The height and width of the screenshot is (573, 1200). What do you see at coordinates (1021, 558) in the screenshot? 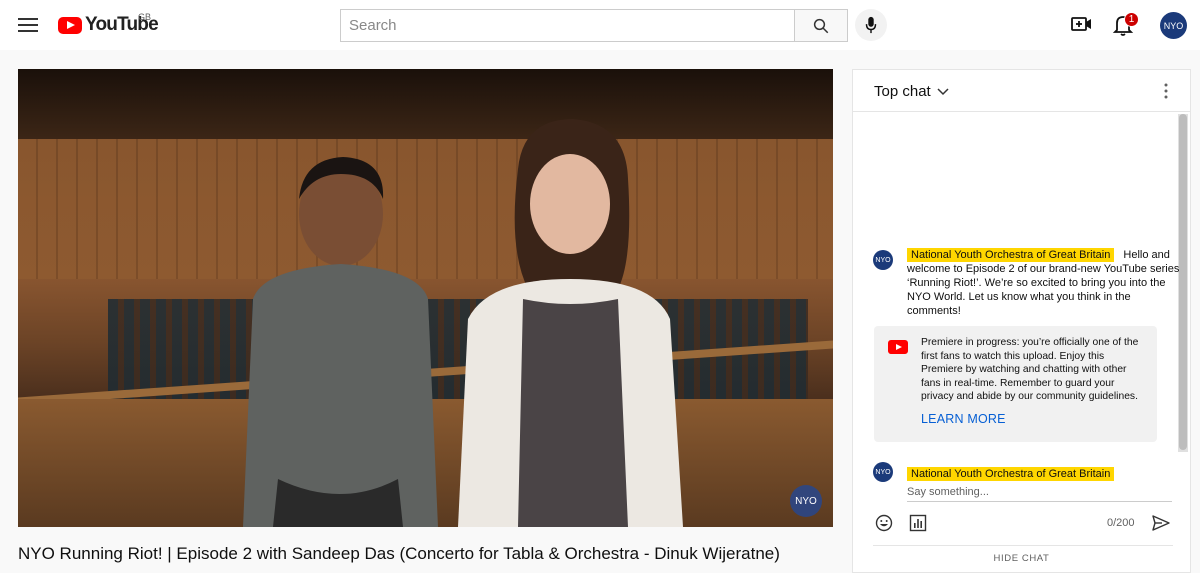
I see `hide-chat-button: HIDE CHAT` at bounding box center [1021, 558].